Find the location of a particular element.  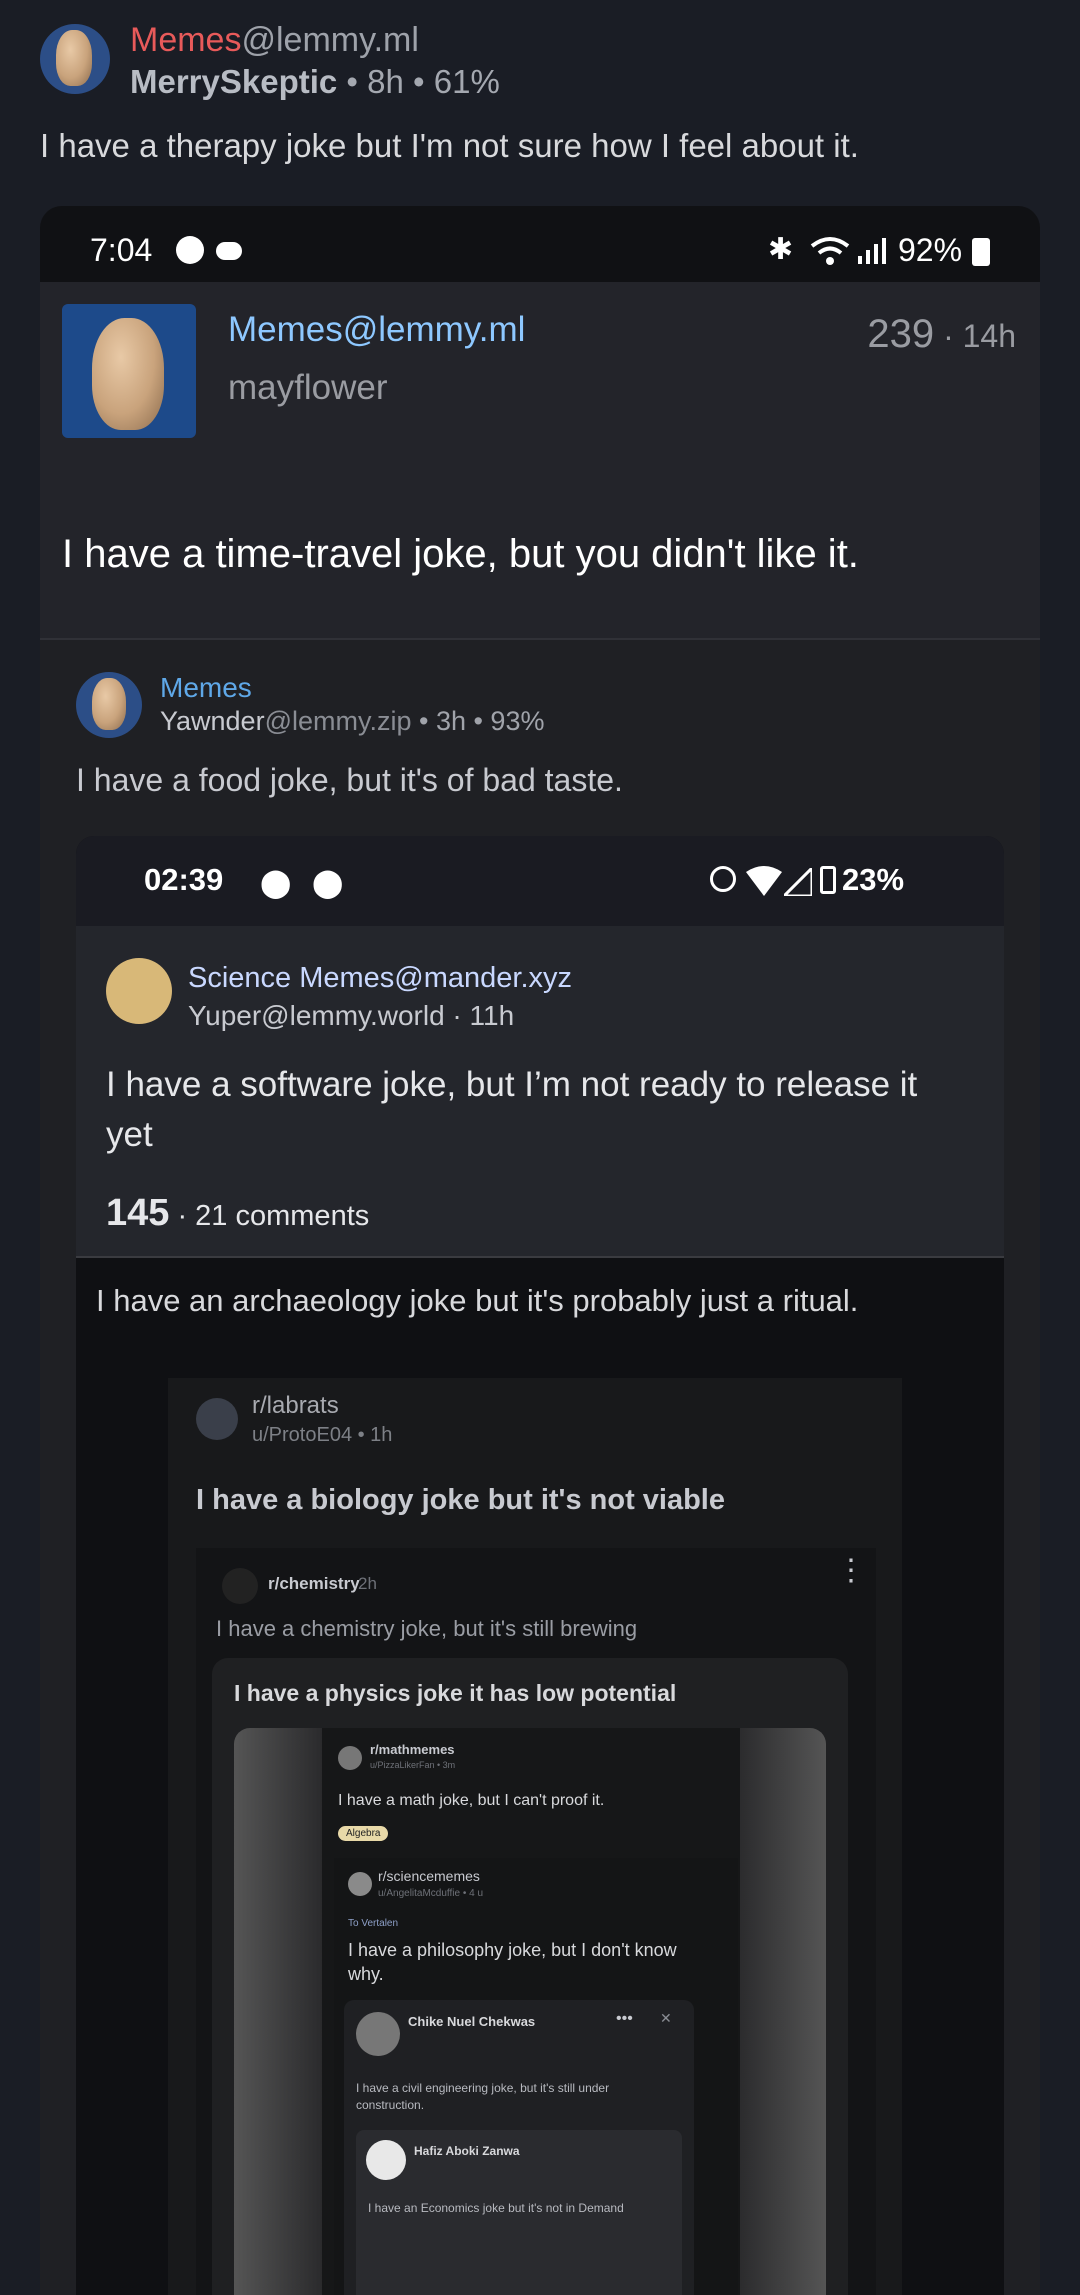

hafiz-avatar is located at coordinates (386, 2160).